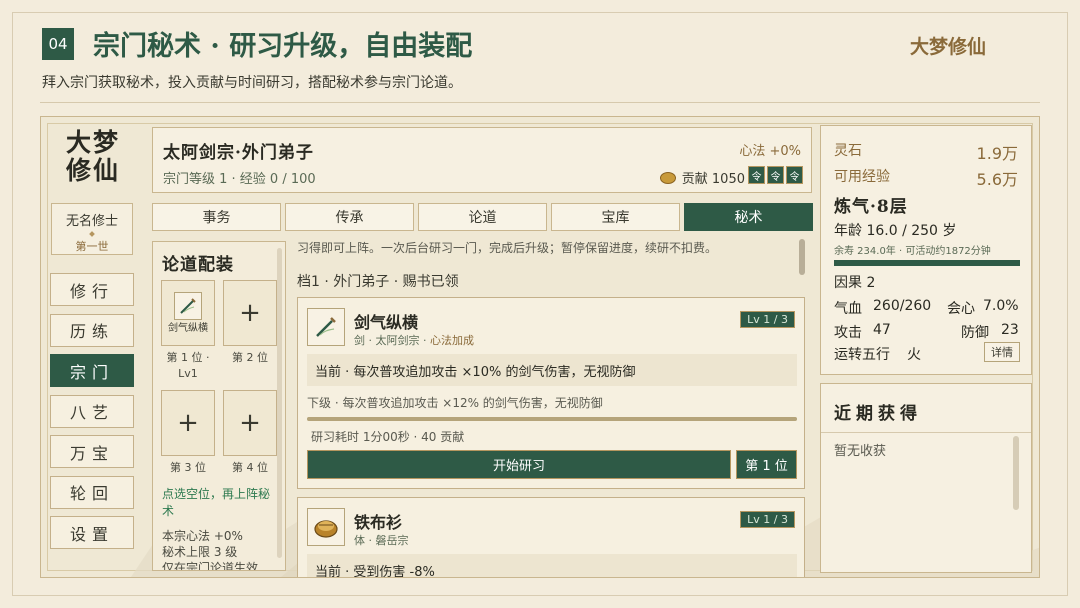  What do you see at coordinates (91, 221) in the screenshot?
I see `player-name: 无名修士` at bounding box center [91, 221].